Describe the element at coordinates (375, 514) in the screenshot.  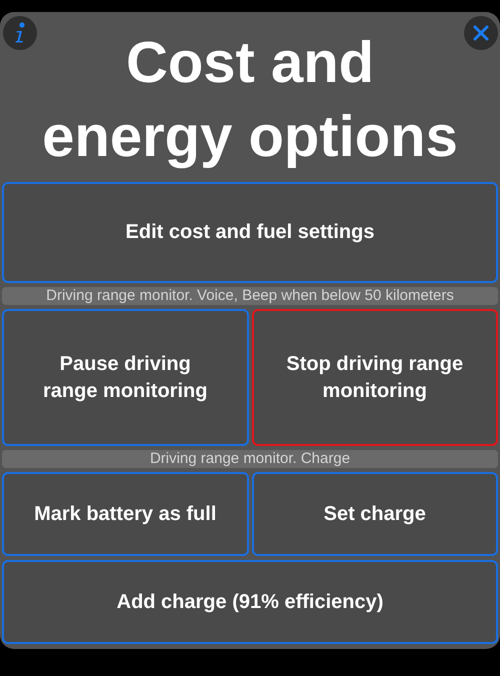
I see `option-button: Set charge` at that location.